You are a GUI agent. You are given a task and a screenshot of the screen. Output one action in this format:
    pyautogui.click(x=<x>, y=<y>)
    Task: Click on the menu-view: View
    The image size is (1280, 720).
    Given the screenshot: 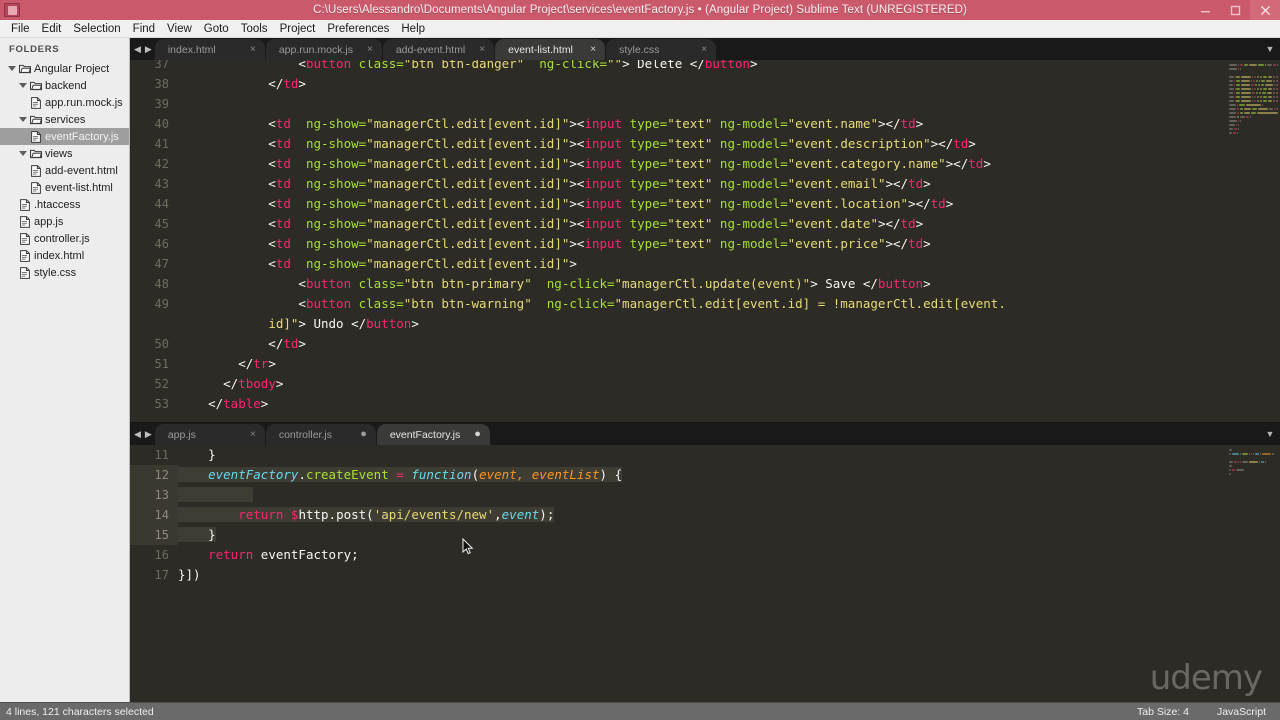 What is the action you would take?
    pyautogui.click(x=179, y=29)
    